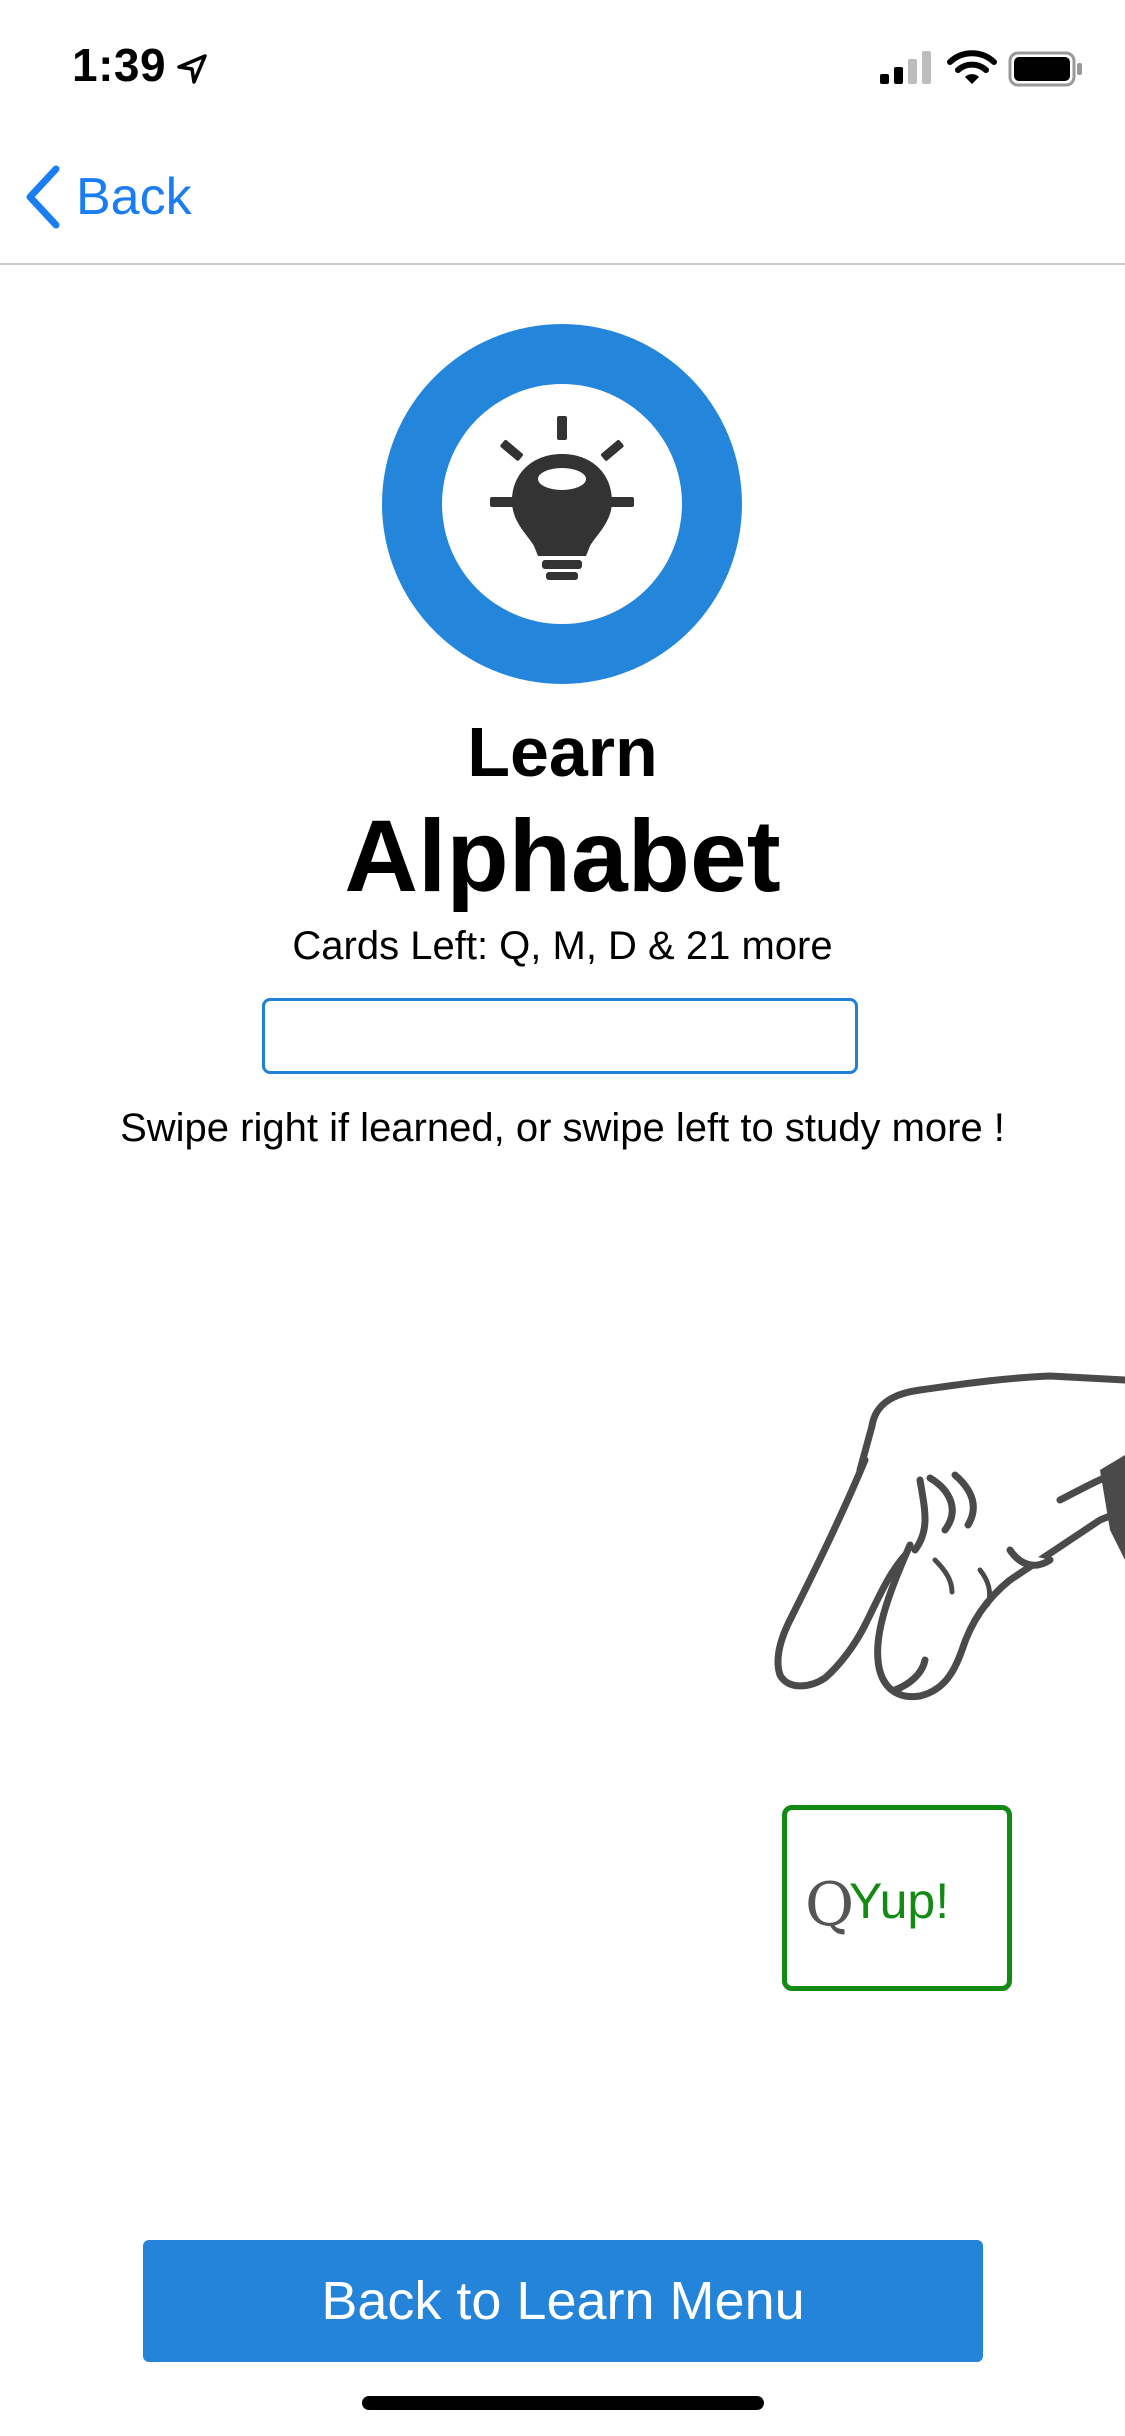  Describe the element at coordinates (1045, 69) in the screenshot. I see `battery-icon` at that location.